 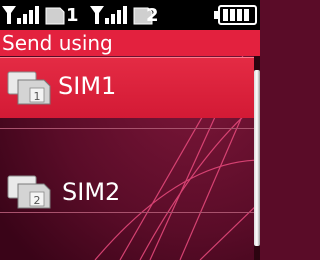 I want to click on scrollbar-thumb, so click(x=257, y=158).